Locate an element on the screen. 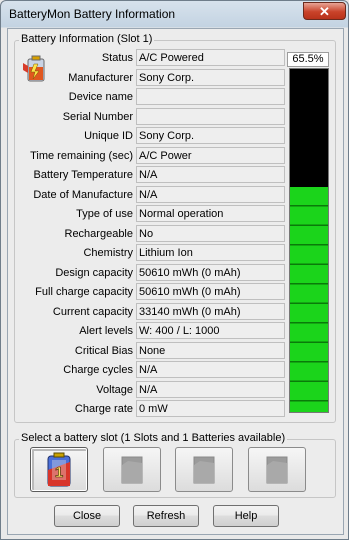 Image resolution: width=349 pixels, height=540 pixels. battery-info-legend: Battery Information (Slot 1) is located at coordinates (87, 39).